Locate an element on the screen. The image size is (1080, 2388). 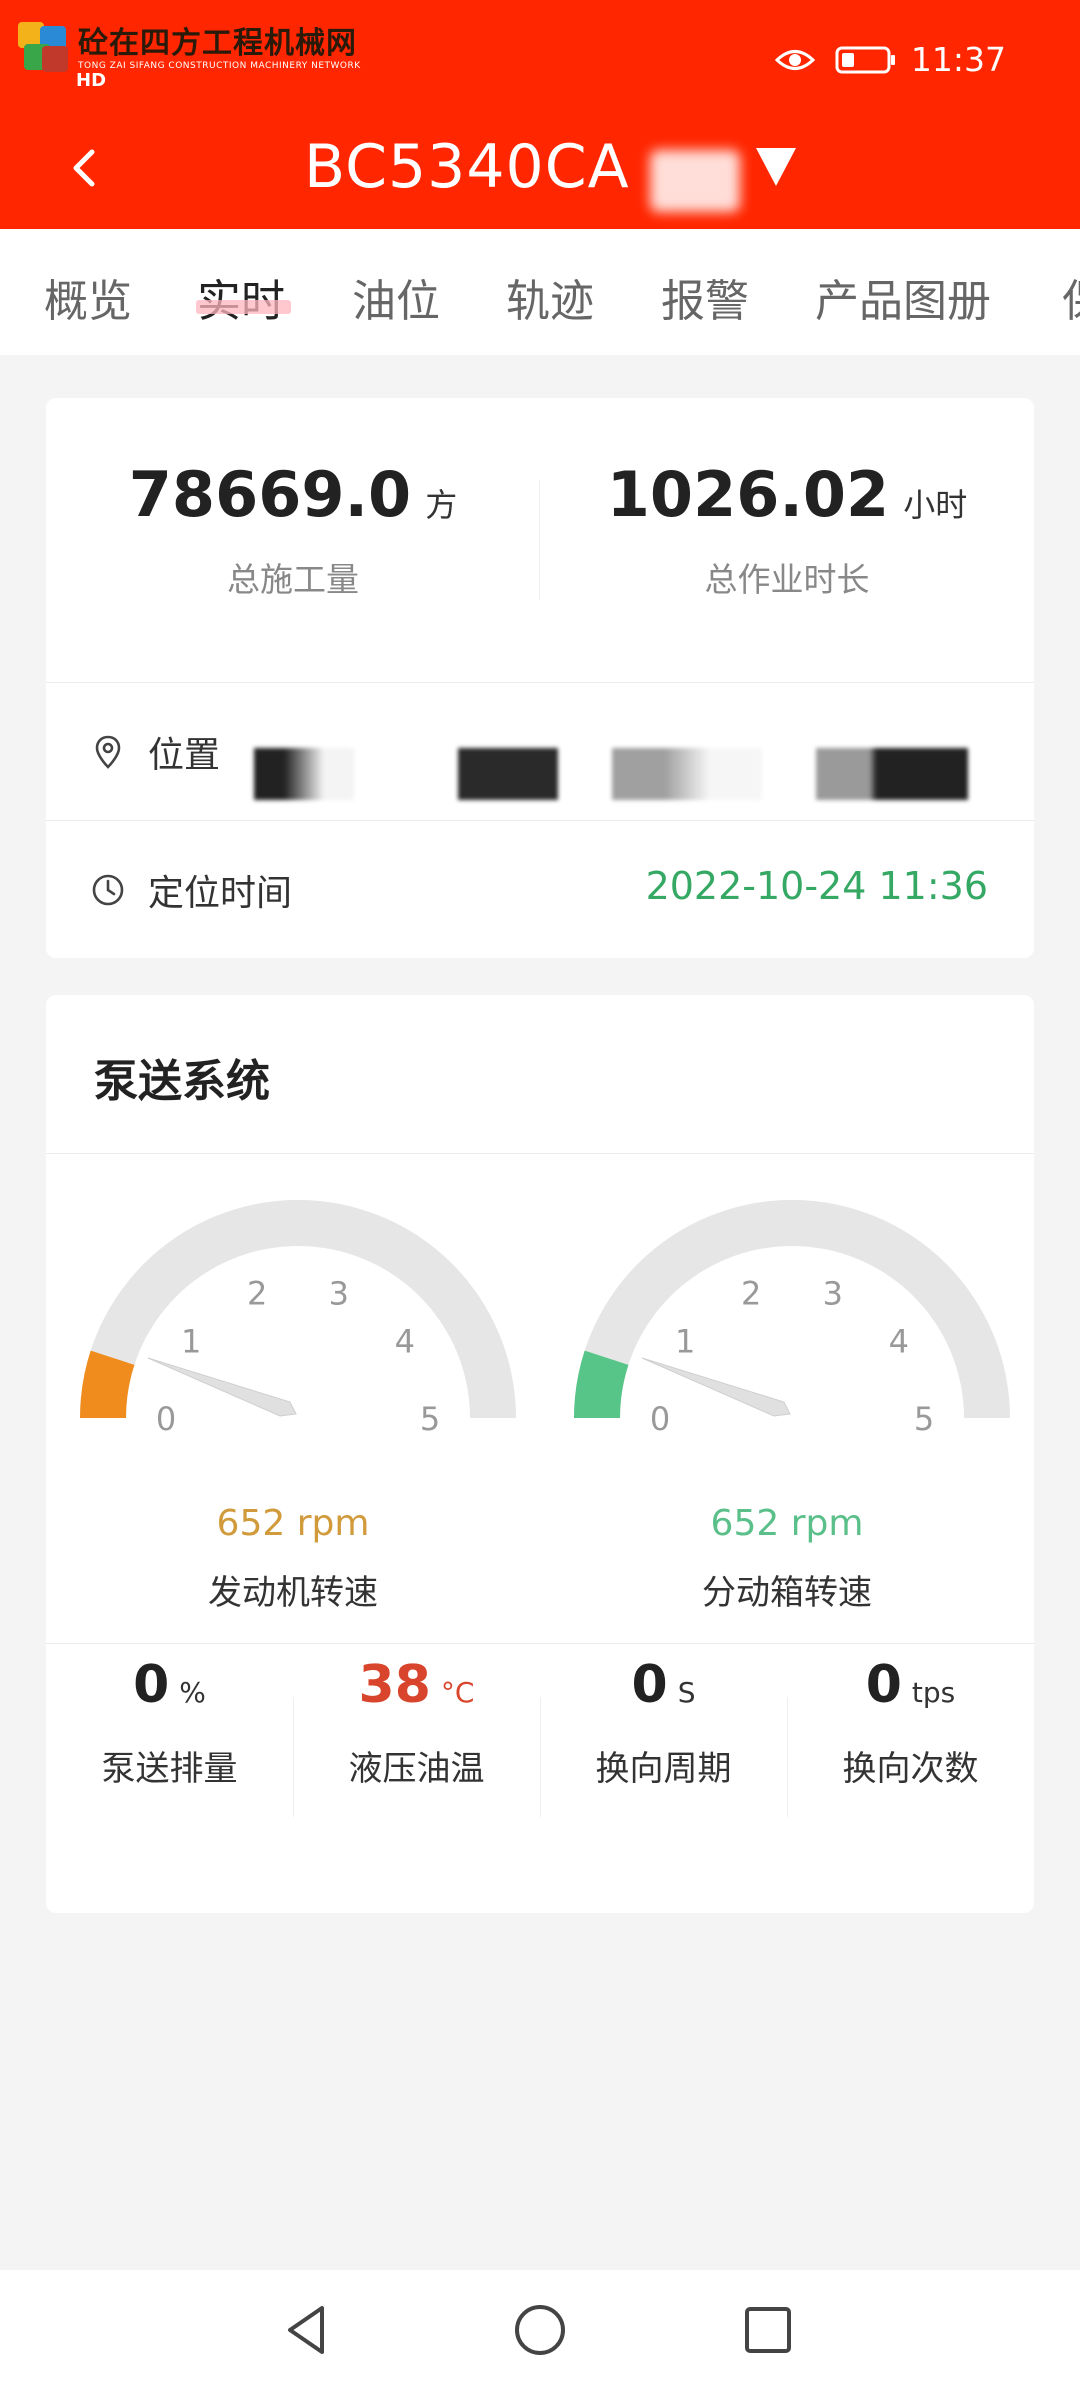
total-hours-label: 总作业时长 is located at coordinates (787, 579).